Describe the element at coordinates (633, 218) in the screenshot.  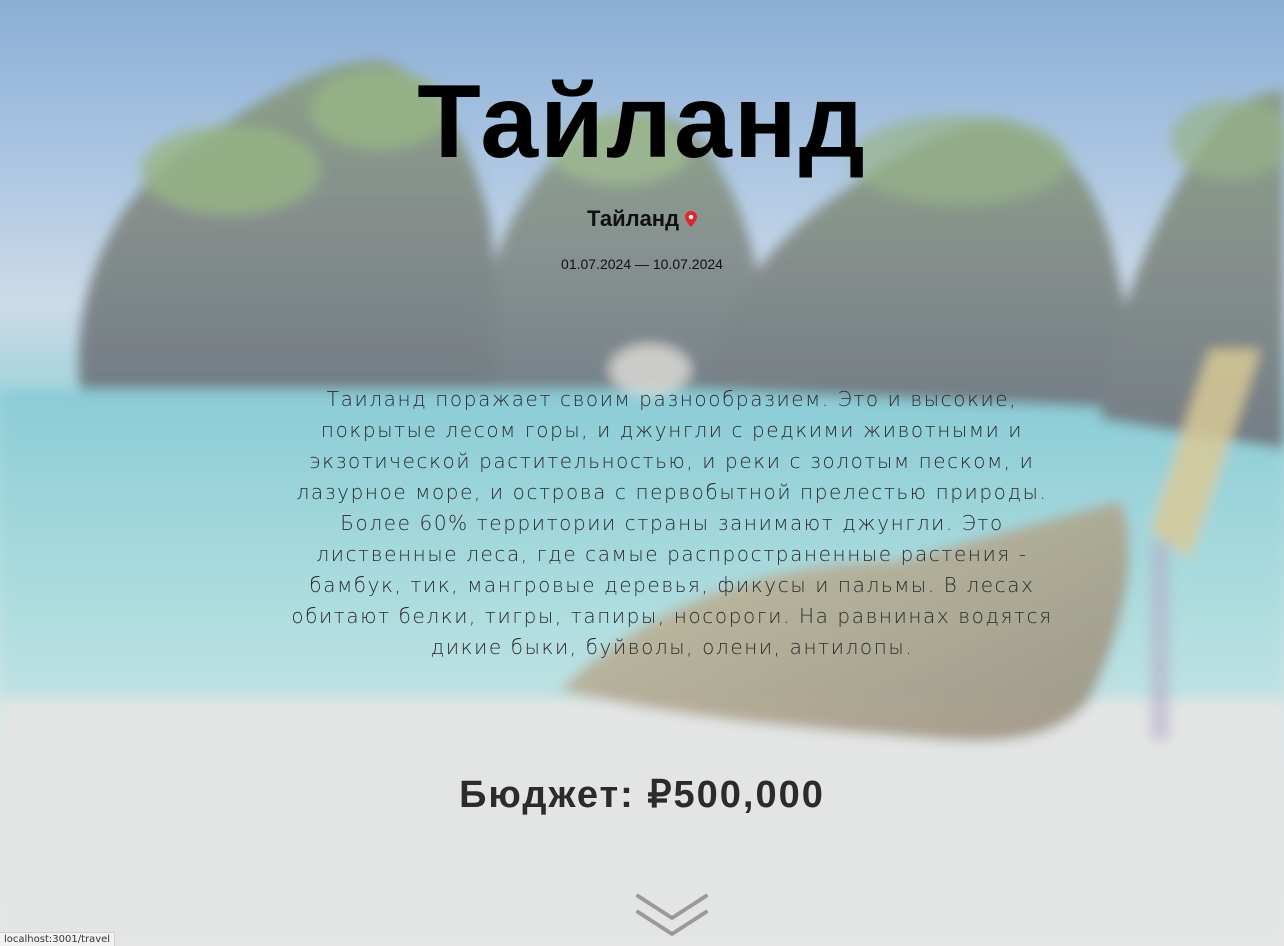
I see `location-label: Тайланд` at that location.